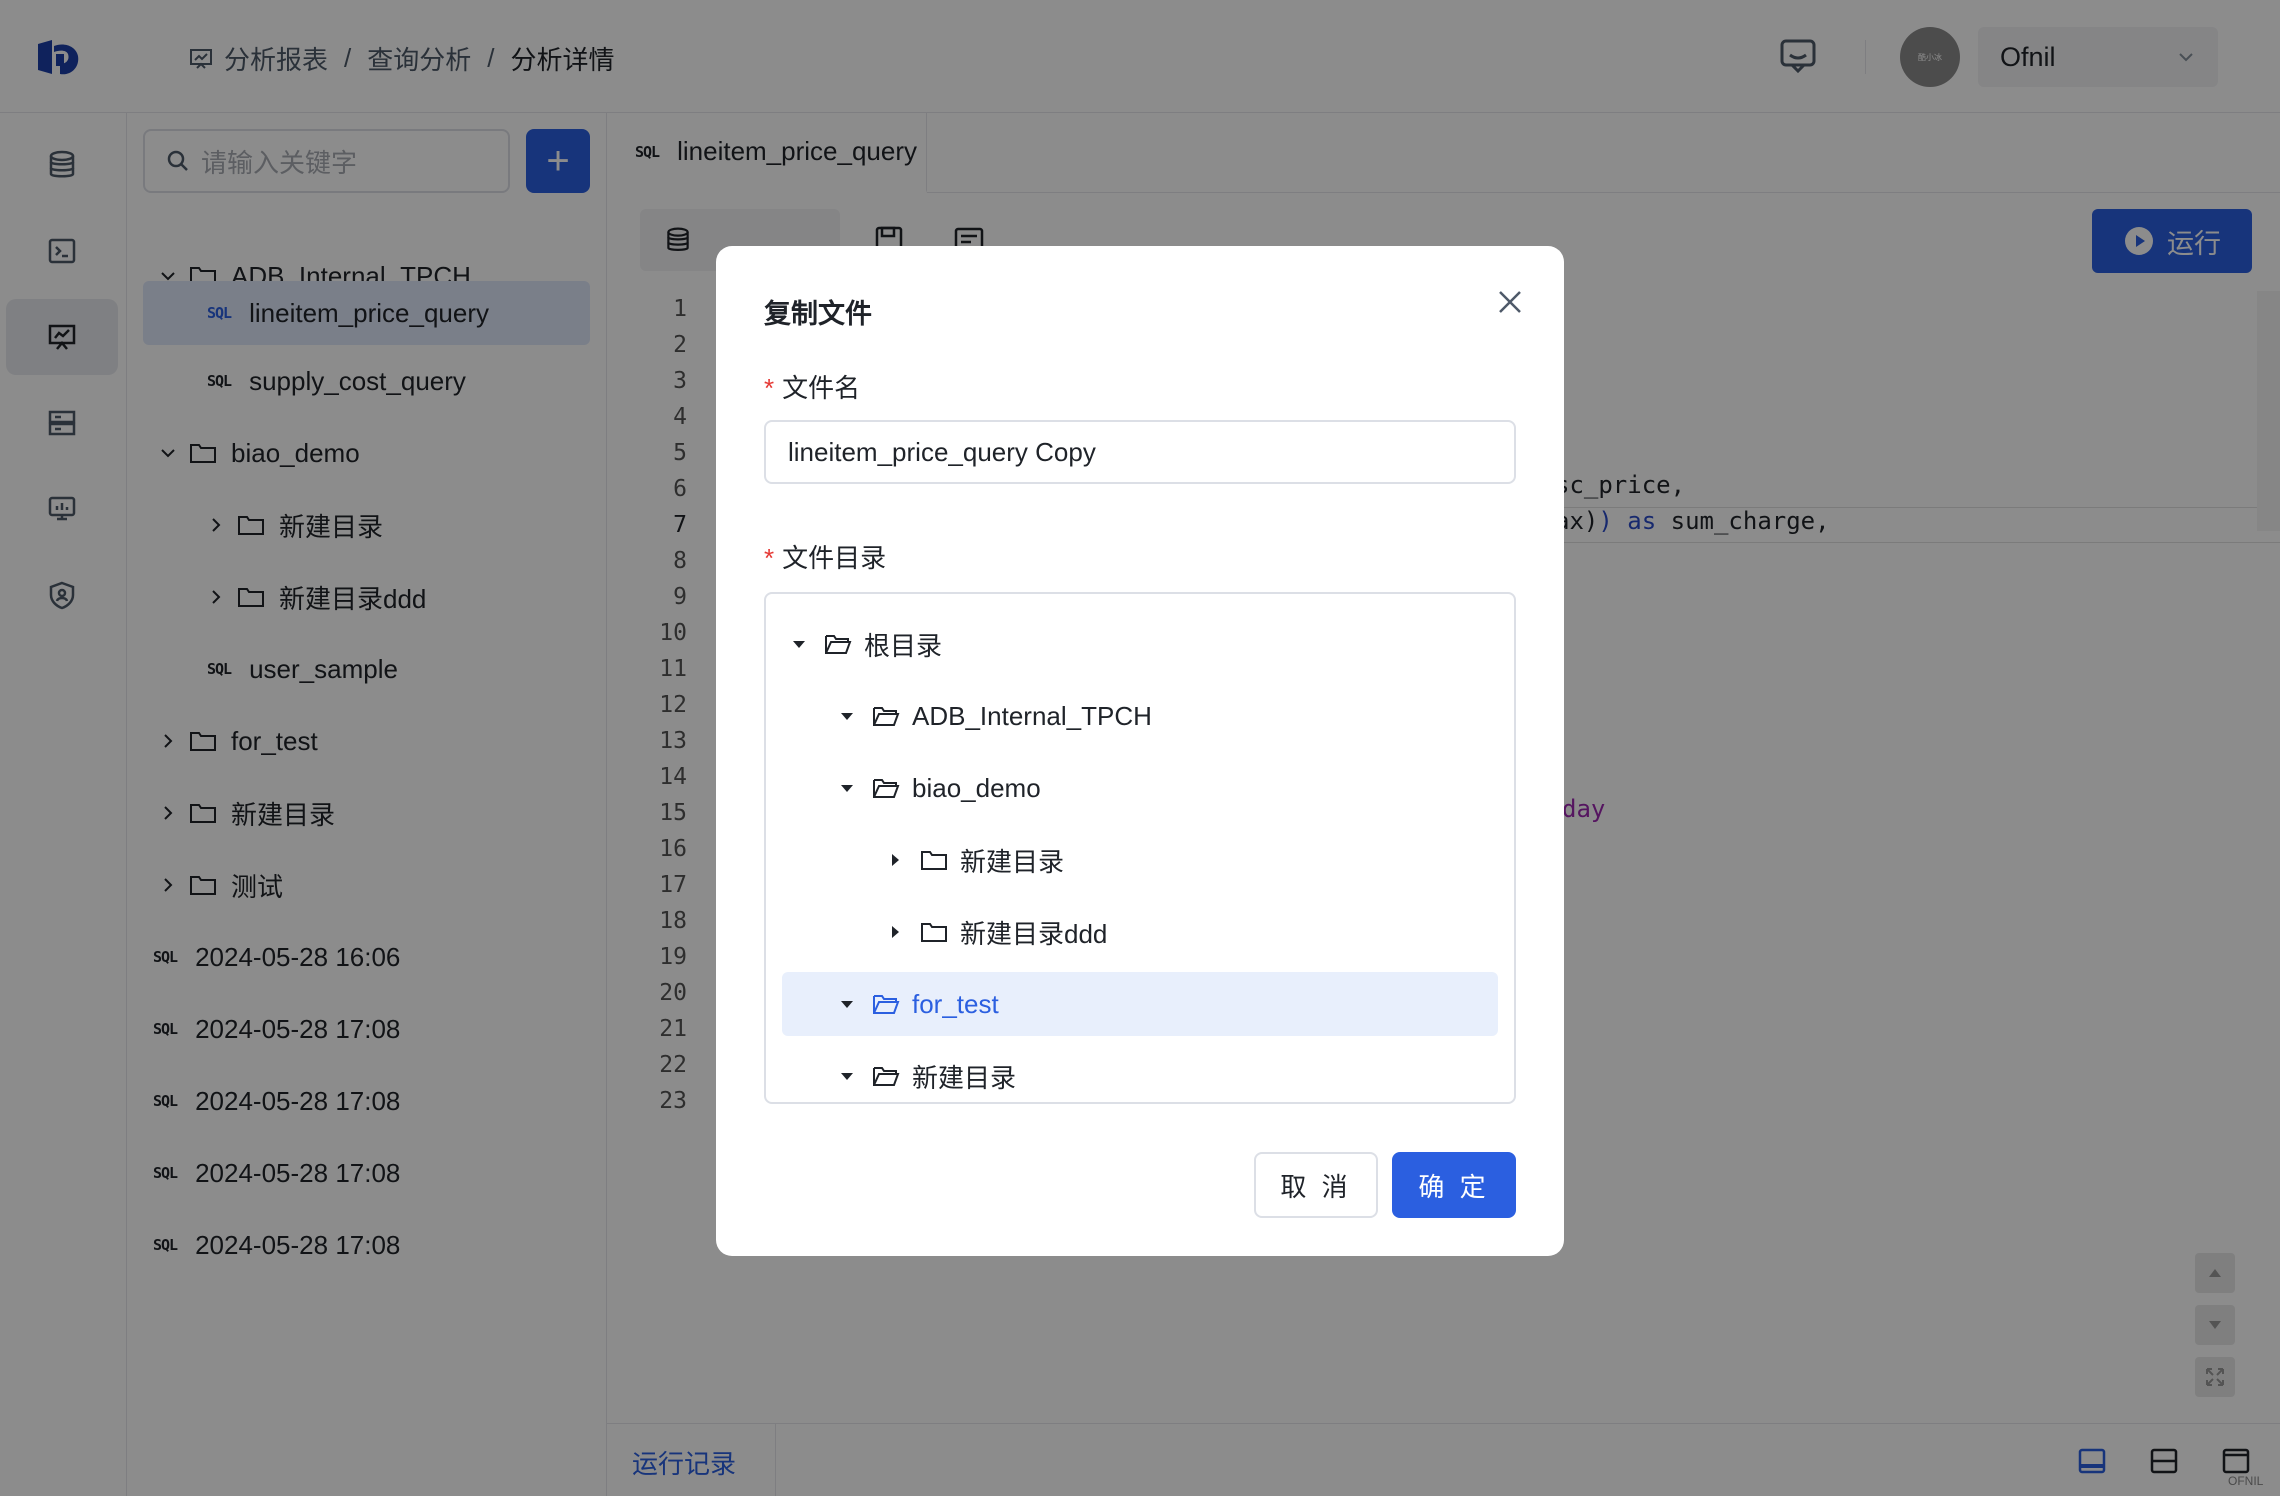 This screenshot has width=2280, height=1496. What do you see at coordinates (818, 314) in the screenshot?
I see `dialog-title: 复制文件` at bounding box center [818, 314].